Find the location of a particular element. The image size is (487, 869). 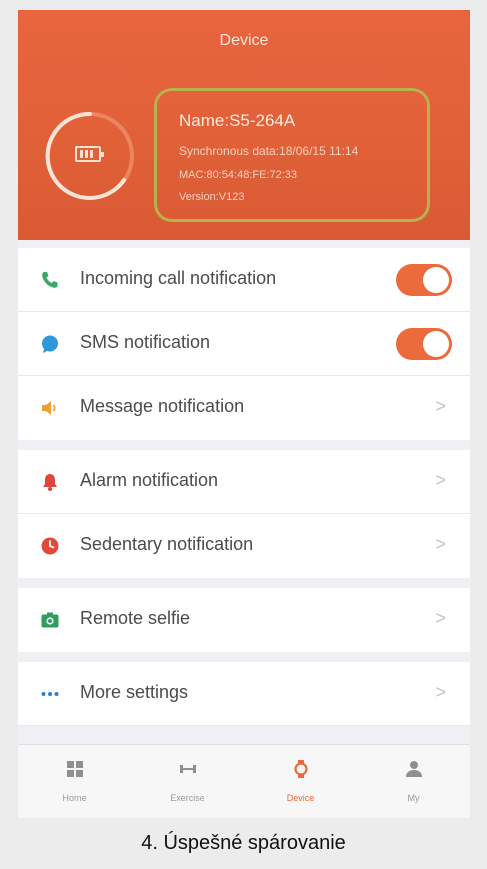

row-label: Message notification is located at coordinates (162, 406).